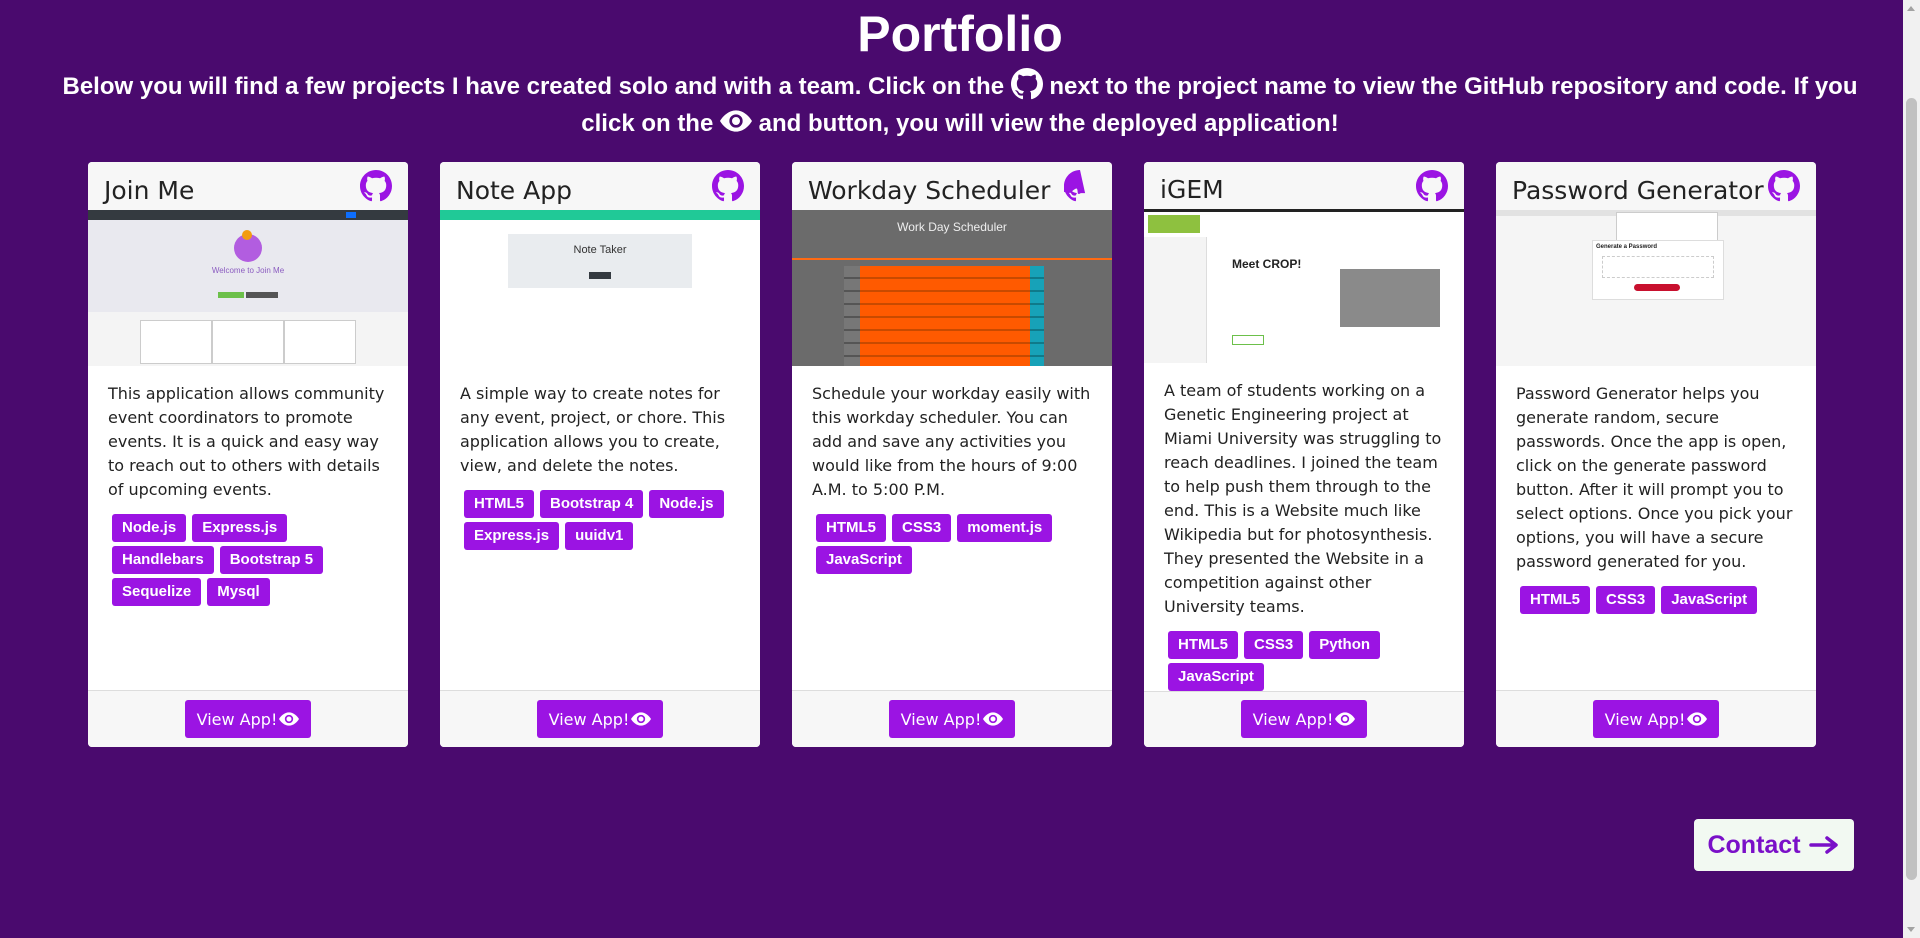 Image resolution: width=1920 pixels, height=938 pixels. I want to click on tech-tags: HTML5 CSS3 Python JavaScript, so click(1304, 660).